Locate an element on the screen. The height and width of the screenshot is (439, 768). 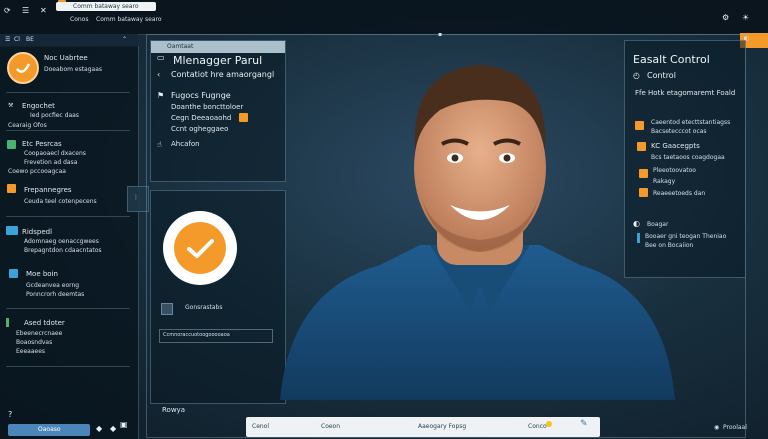
bottom-toolbar: Cenol Coeon Aaeogary Fopsg Conco ✎ is located at coordinates (423, 427).